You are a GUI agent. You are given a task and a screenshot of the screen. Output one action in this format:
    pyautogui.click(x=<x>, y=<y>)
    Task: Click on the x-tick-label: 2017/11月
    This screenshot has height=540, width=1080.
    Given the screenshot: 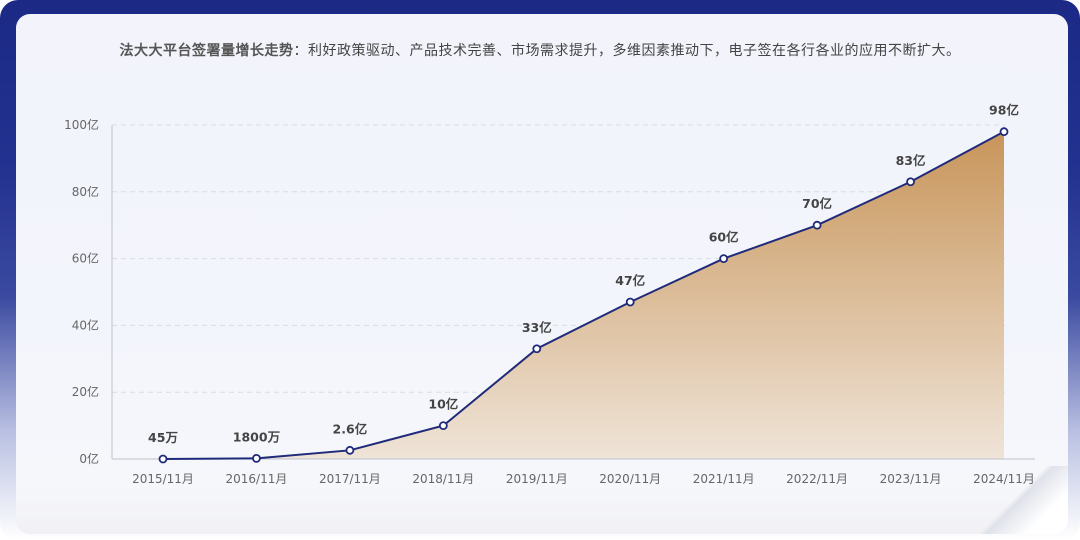 What is the action you would take?
    pyautogui.click(x=350, y=479)
    